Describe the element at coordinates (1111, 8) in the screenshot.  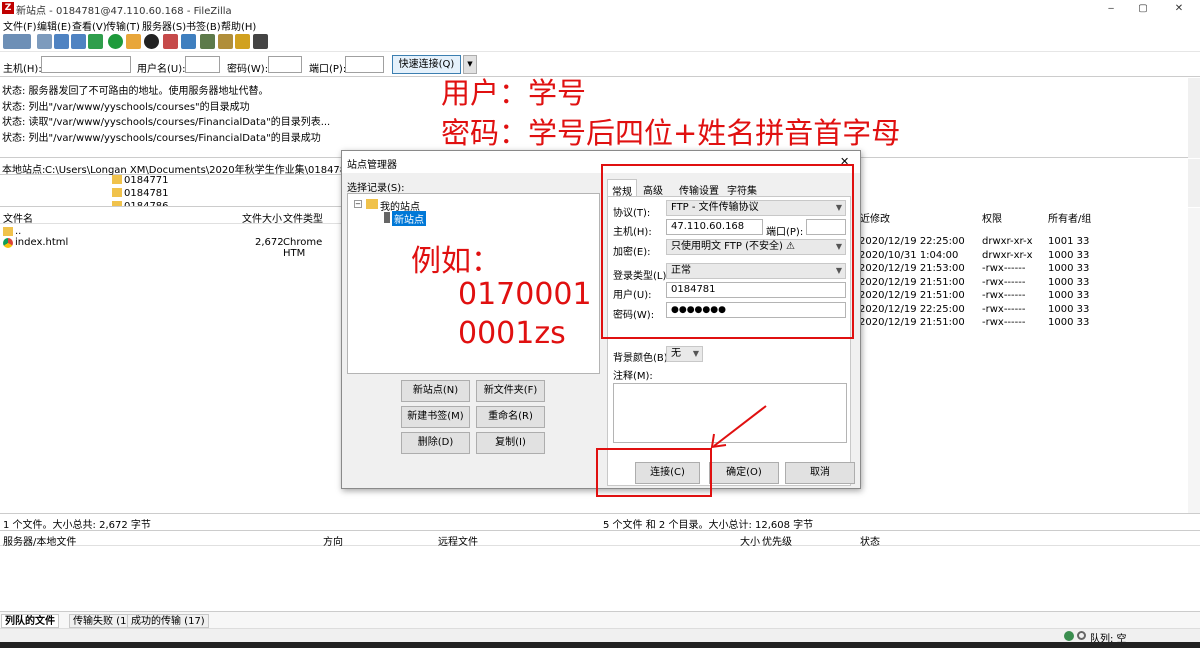
I see `minimize-button: ‒` at that location.